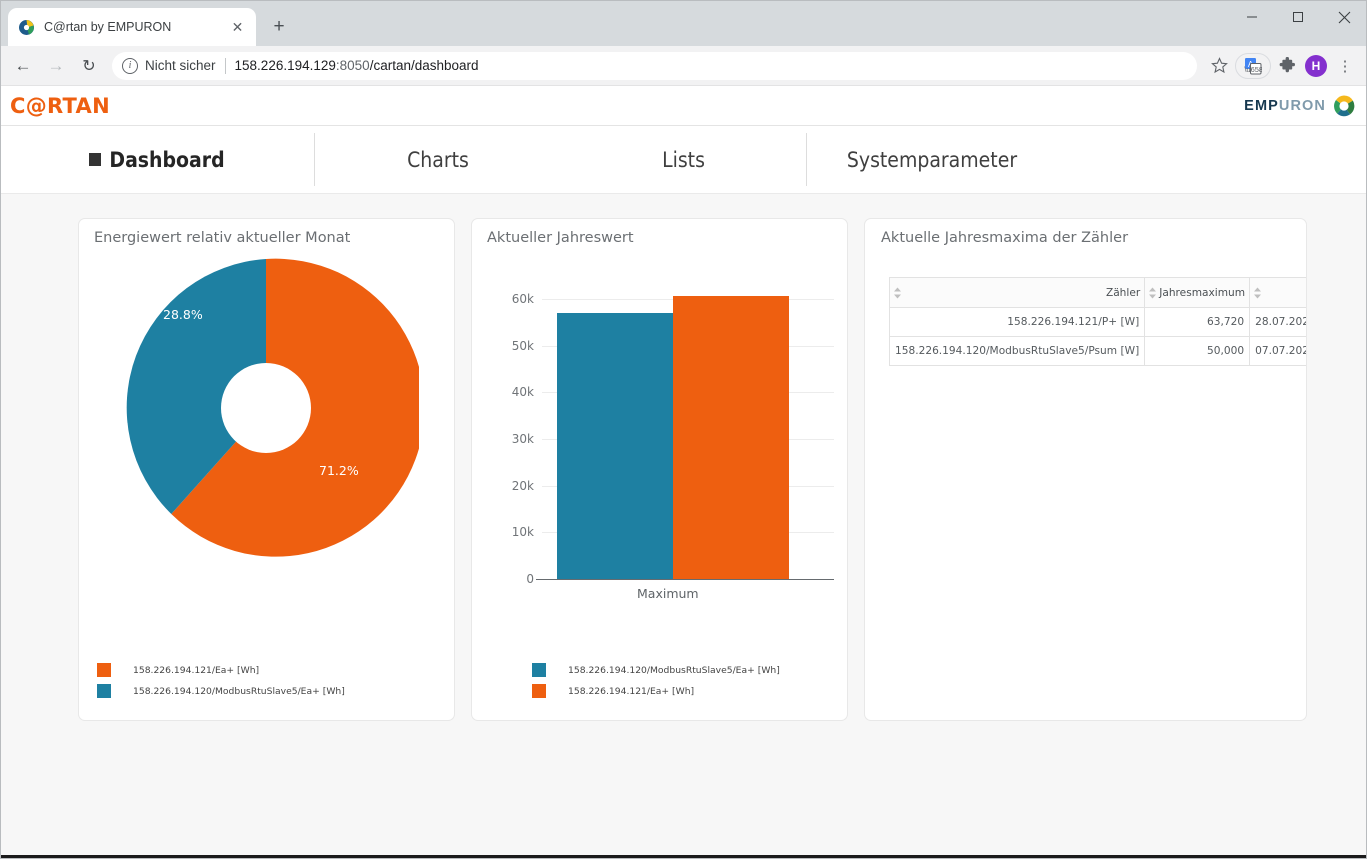 The width and height of the screenshot is (1367, 859). Describe the element at coordinates (352, 65) in the screenshot. I see `url-port: :8050` at that location.